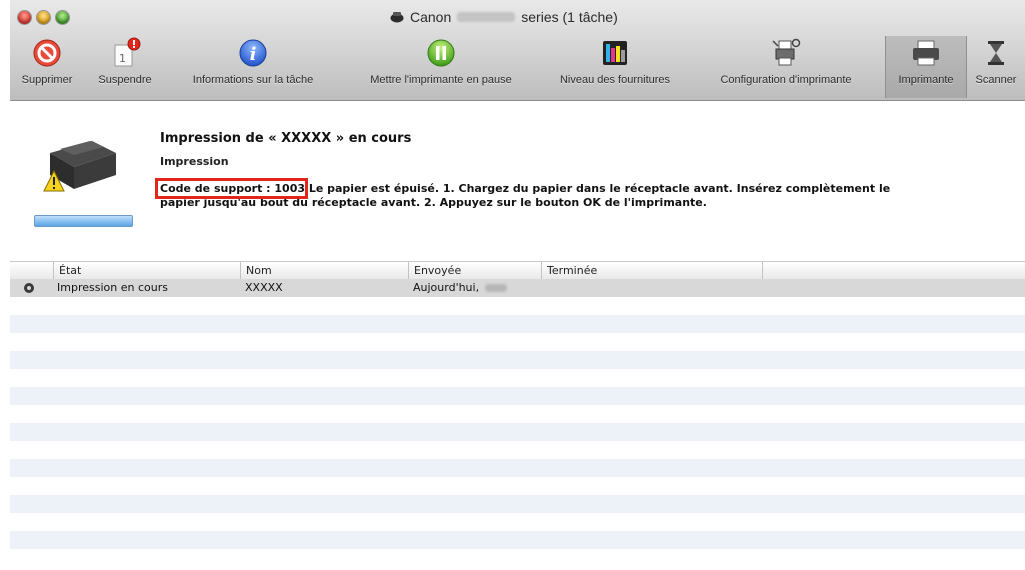  Describe the element at coordinates (24, 17) in the screenshot. I see `close-window-button` at that location.